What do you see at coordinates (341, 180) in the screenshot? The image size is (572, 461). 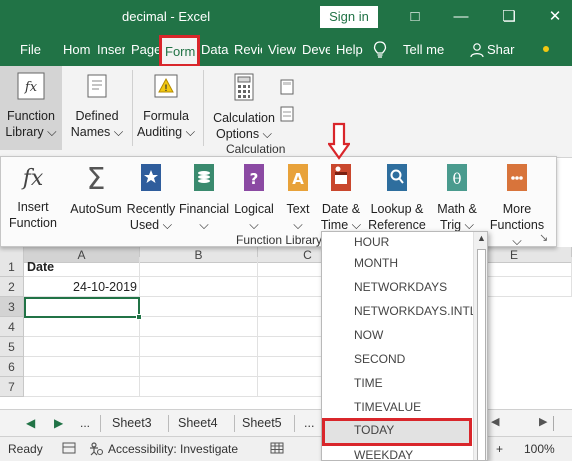 I see `calendar-book-icon` at bounding box center [341, 180].